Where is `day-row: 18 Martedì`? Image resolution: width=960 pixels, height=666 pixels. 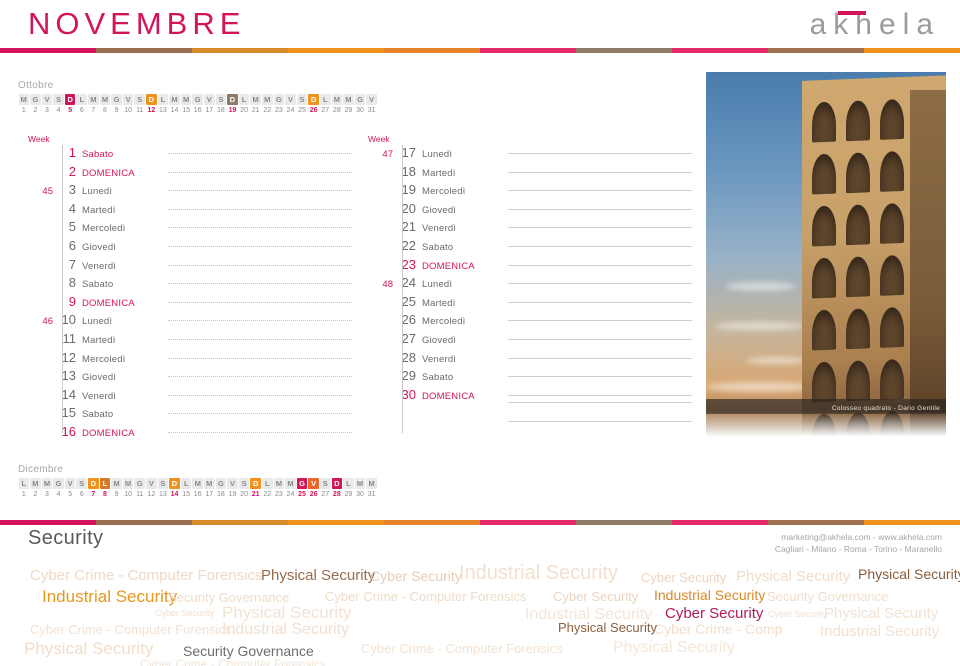
day-row: 18 Martedì is located at coordinates (522, 173).